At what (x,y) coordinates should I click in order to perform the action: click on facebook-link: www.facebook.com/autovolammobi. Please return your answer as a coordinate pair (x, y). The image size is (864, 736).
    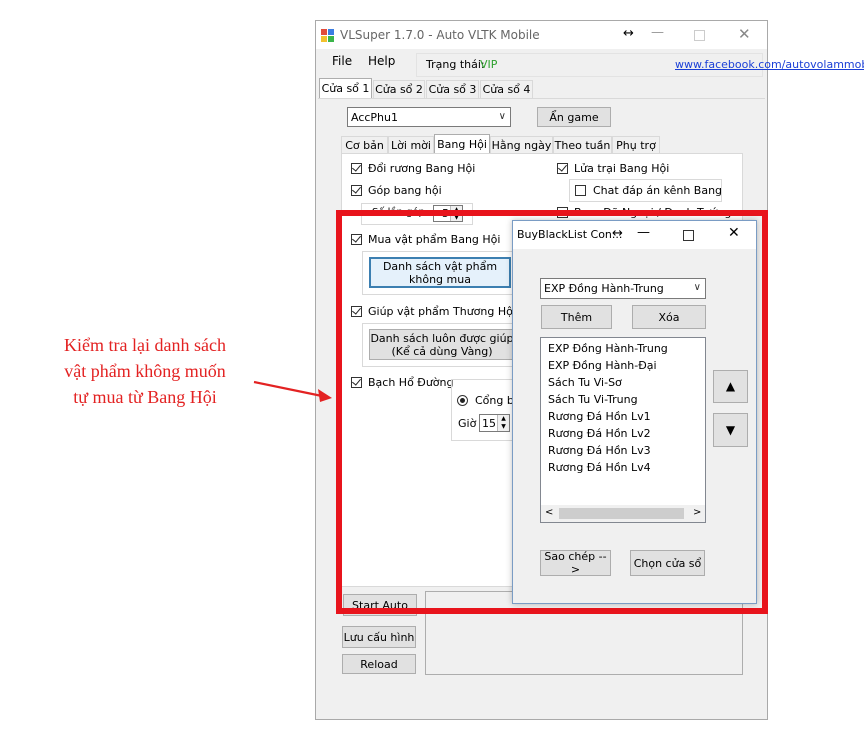
    Looking at the image, I should click on (769, 64).